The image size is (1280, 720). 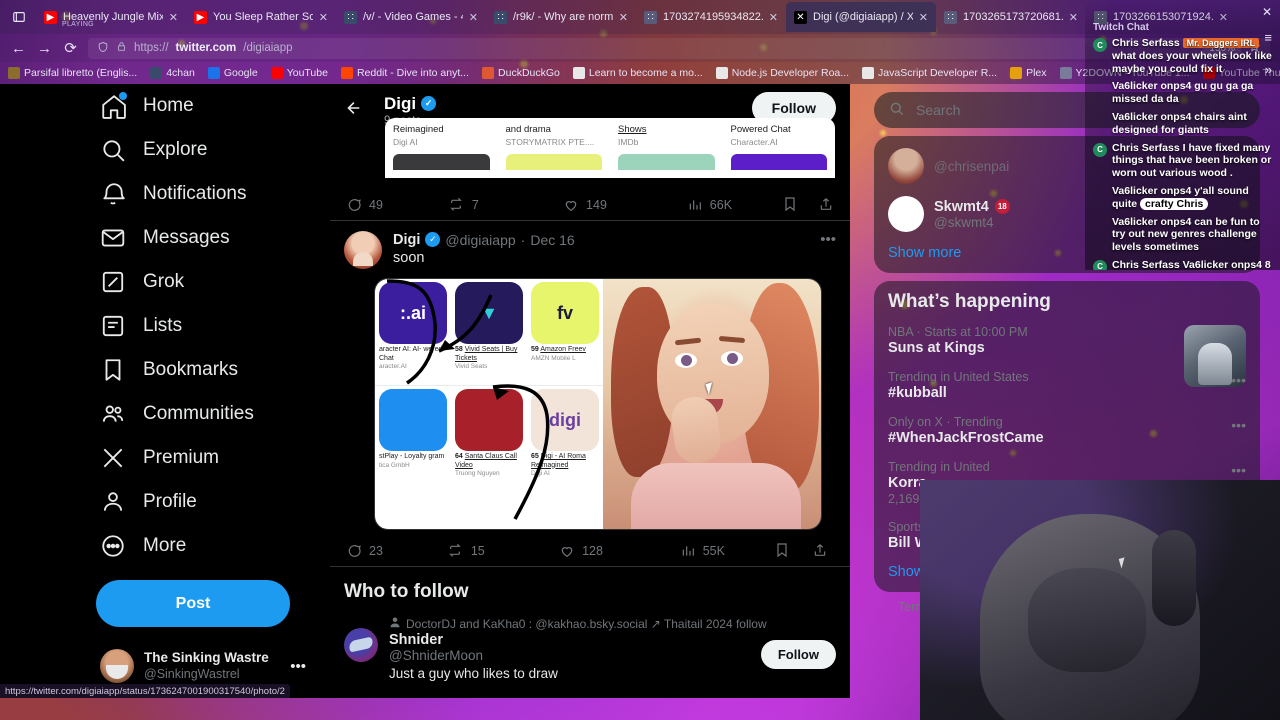 What do you see at coordinates (619, 551) in the screenshot?
I see `like-action: 128` at bounding box center [619, 551].